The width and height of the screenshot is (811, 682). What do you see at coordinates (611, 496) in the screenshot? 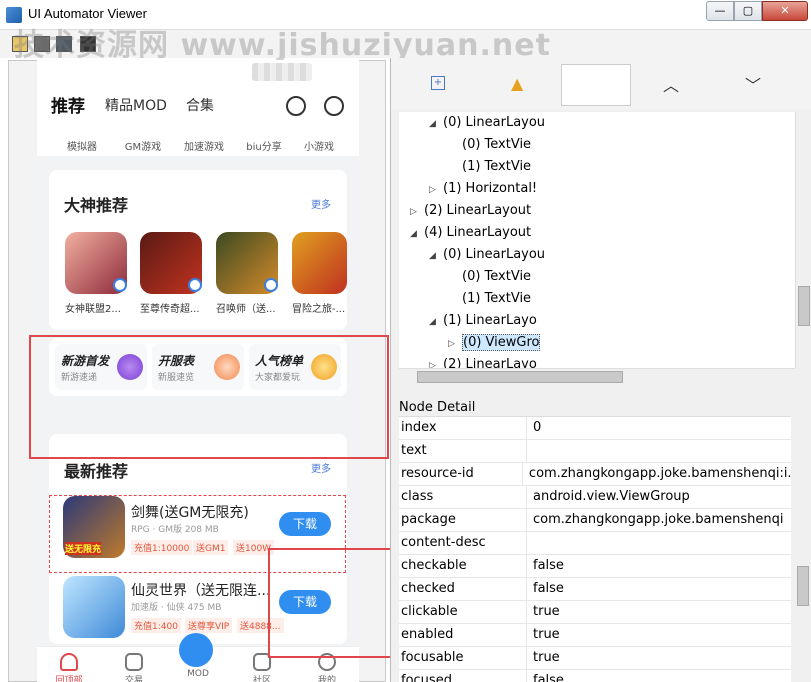
I see `detail-value: android.view.ViewGroup` at bounding box center [611, 496].